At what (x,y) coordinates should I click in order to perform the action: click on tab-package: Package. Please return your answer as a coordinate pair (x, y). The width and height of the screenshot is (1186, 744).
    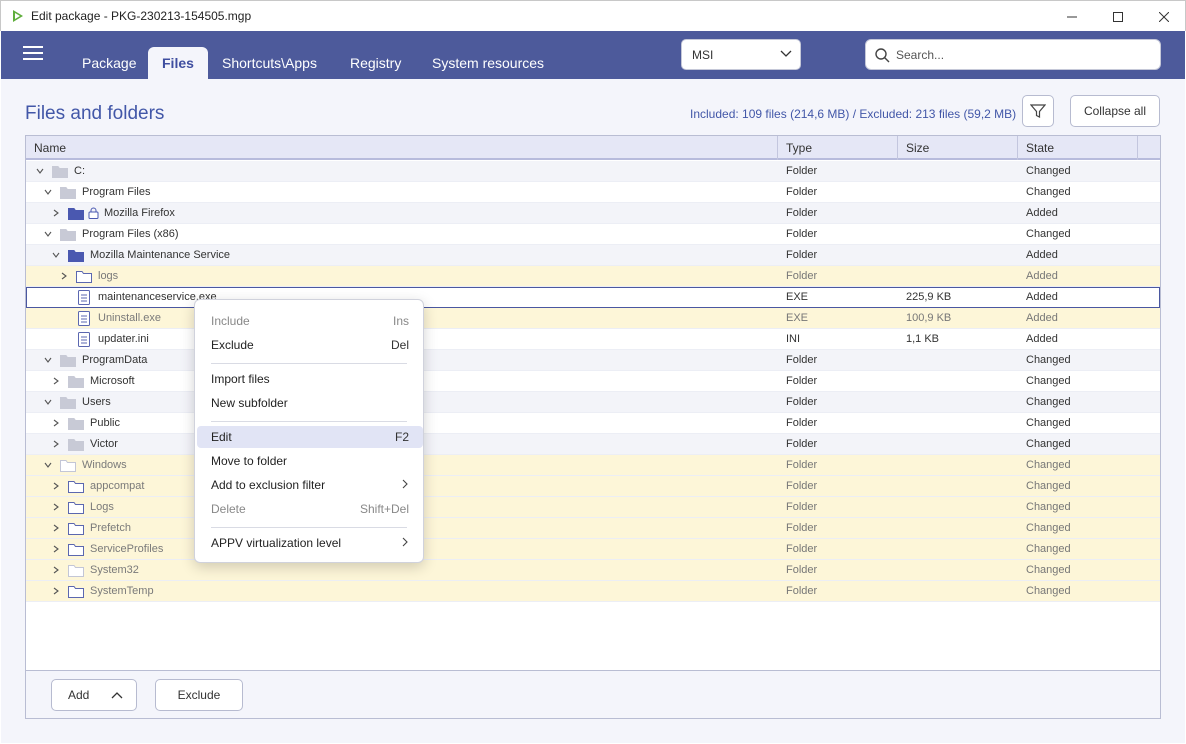
    Looking at the image, I should click on (109, 63).